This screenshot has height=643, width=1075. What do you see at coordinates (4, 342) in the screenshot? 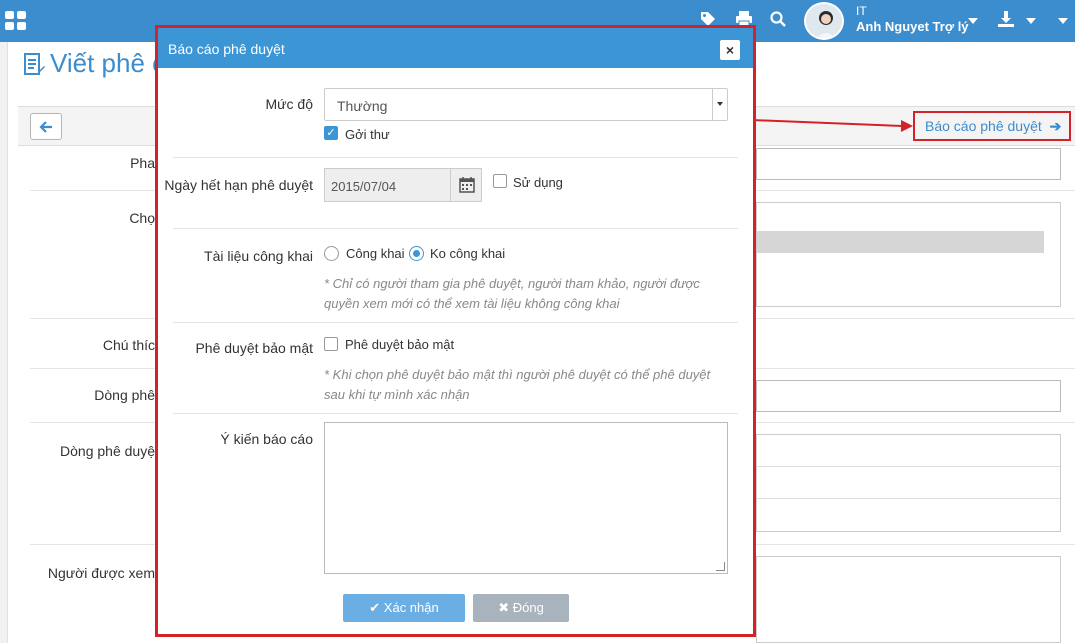
I see `left-strip` at bounding box center [4, 342].